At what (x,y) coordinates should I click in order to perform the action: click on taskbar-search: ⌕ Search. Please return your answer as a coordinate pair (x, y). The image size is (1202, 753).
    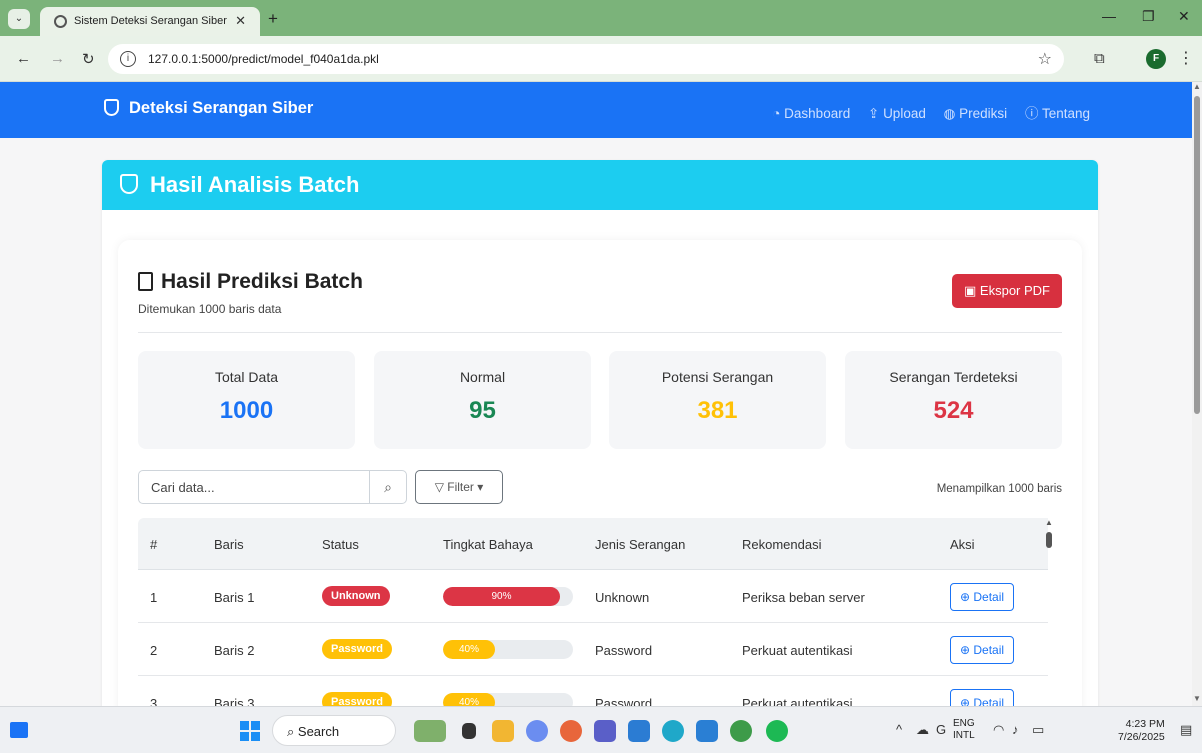
    Looking at the image, I should click on (334, 730).